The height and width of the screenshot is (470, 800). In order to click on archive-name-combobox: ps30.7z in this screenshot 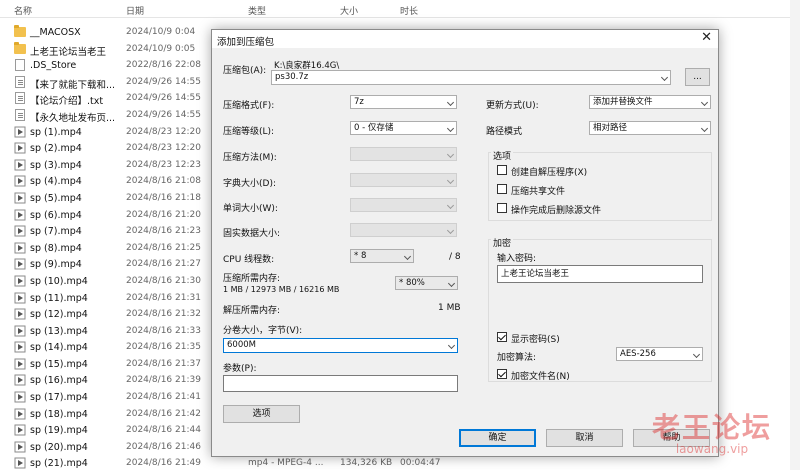, I will do `click(471, 77)`.